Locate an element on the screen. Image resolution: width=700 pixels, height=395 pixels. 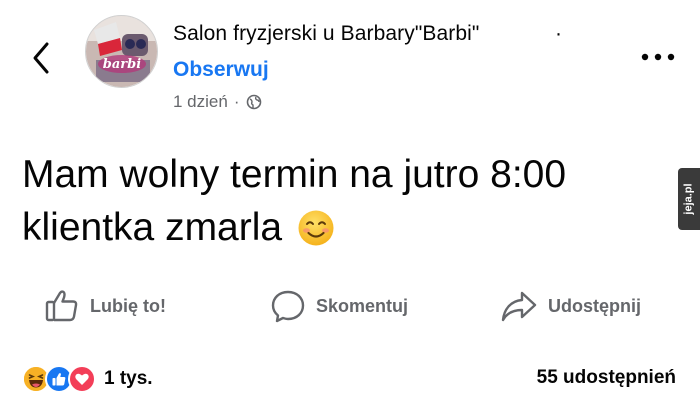
post-line-2: klientka zmarla is located at coordinates (342, 227).